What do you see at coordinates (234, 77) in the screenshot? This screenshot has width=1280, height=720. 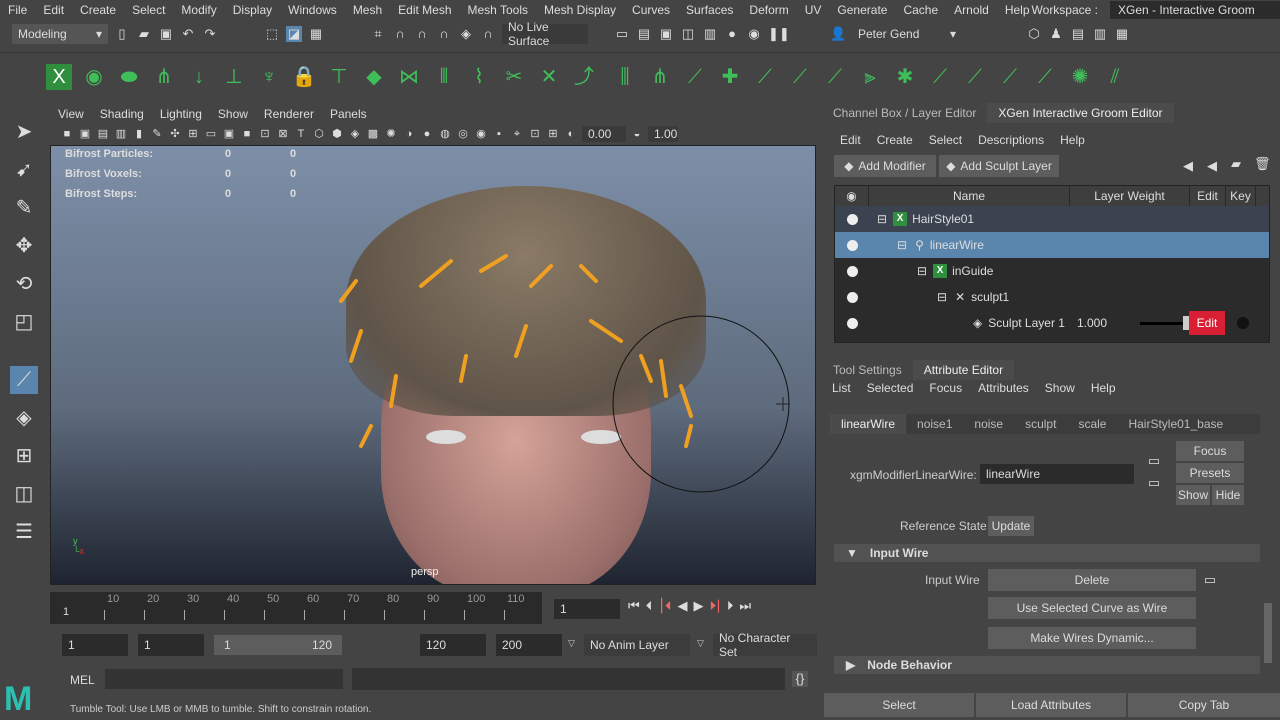 I see `sculpt-guides-icon: ⊥` at bounding box center [234, 77].